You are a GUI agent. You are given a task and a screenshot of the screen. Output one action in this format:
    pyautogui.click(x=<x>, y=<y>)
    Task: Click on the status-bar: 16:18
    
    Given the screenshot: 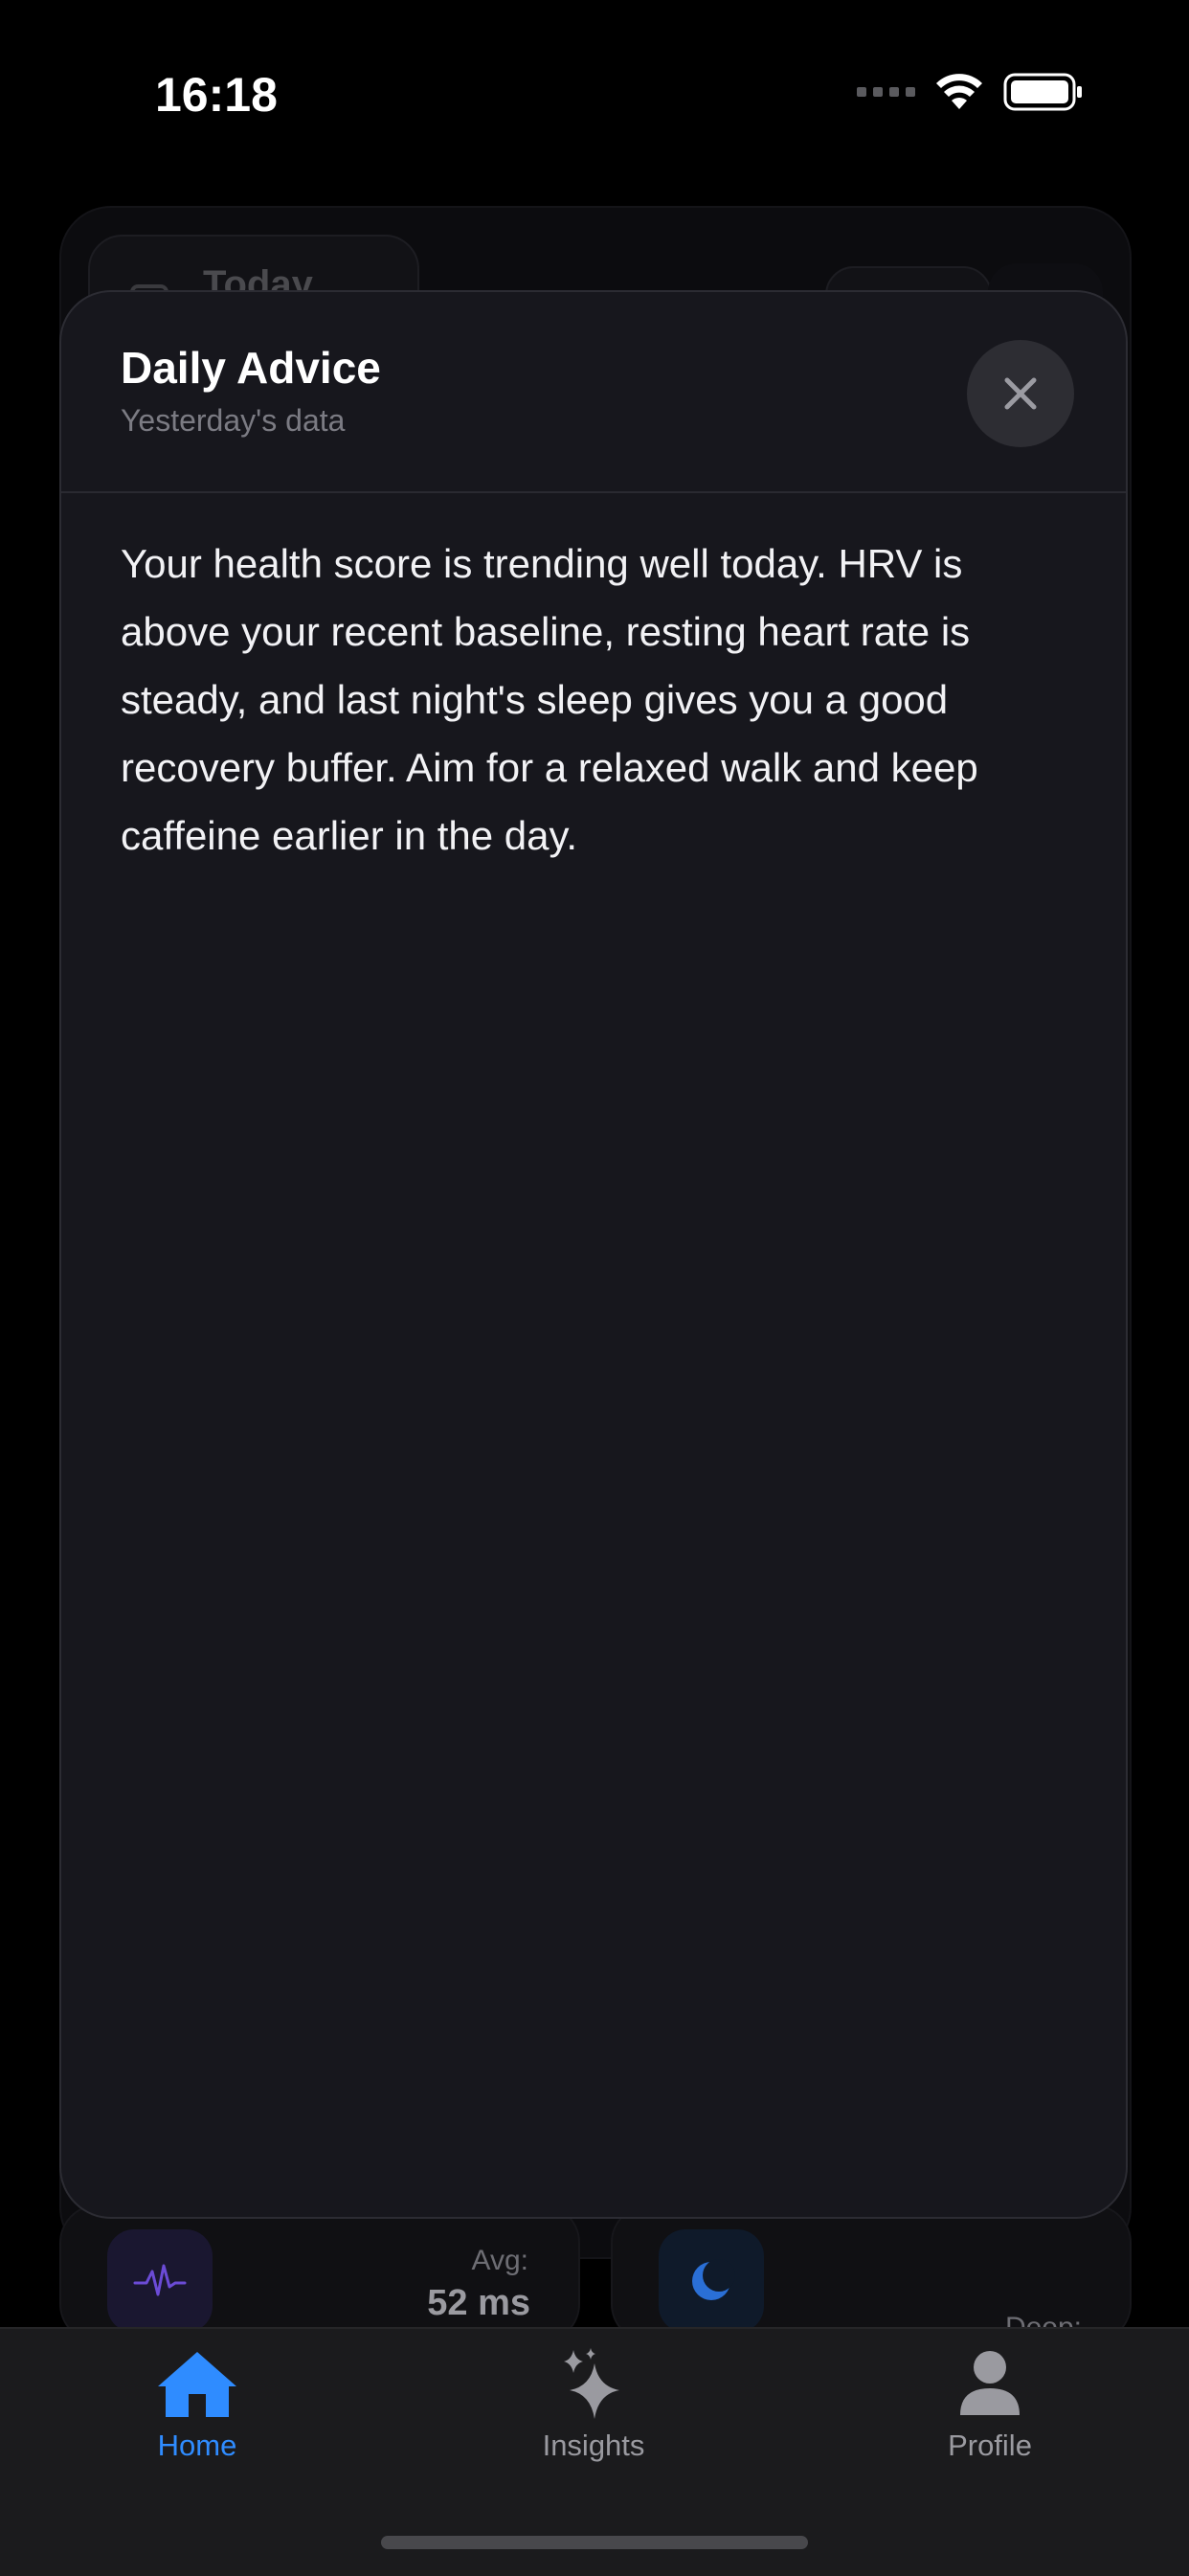 What is the action you would take?
    pyautogui.click(x=594, y=96)
    